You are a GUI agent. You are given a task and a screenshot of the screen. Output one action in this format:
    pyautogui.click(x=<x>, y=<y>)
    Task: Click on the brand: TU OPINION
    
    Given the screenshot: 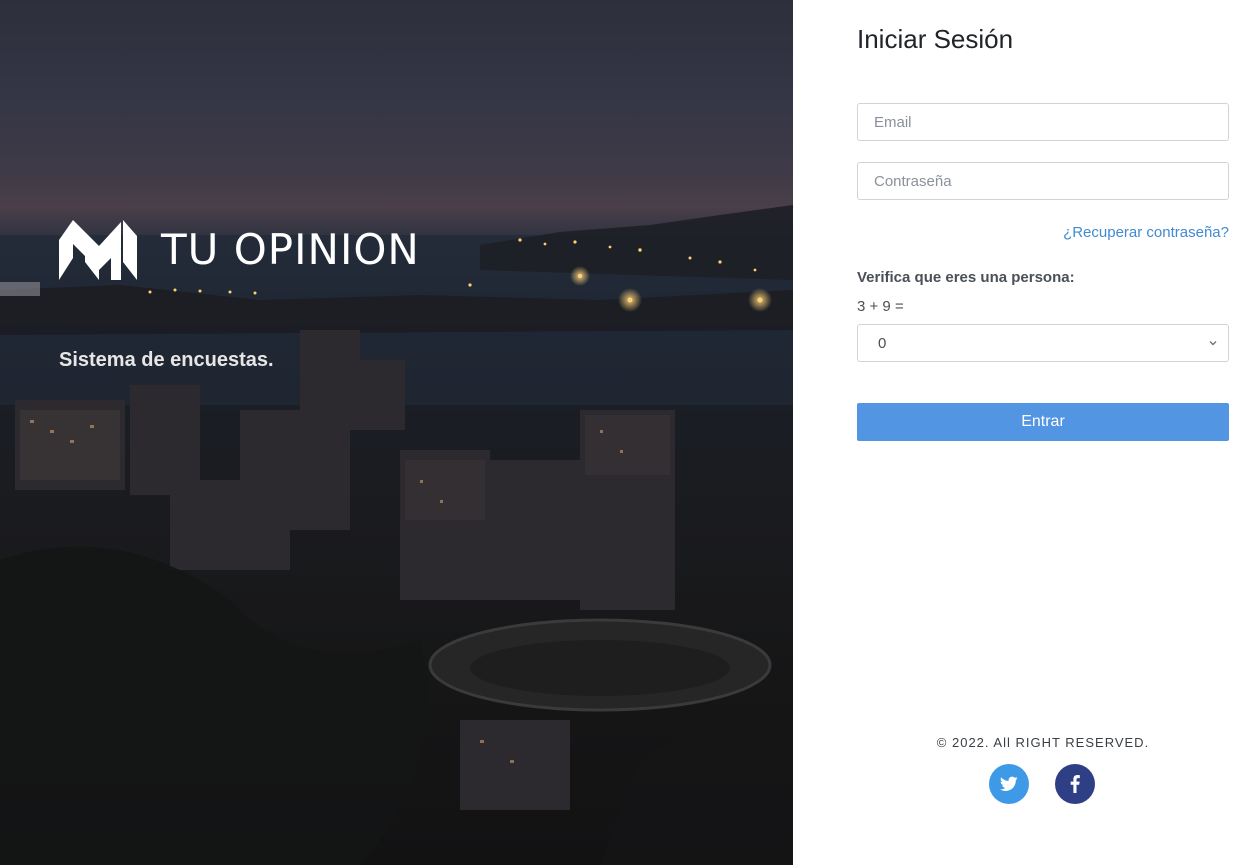 What is the action you would take?
    pyautogui.click(x=239, y=250)
    